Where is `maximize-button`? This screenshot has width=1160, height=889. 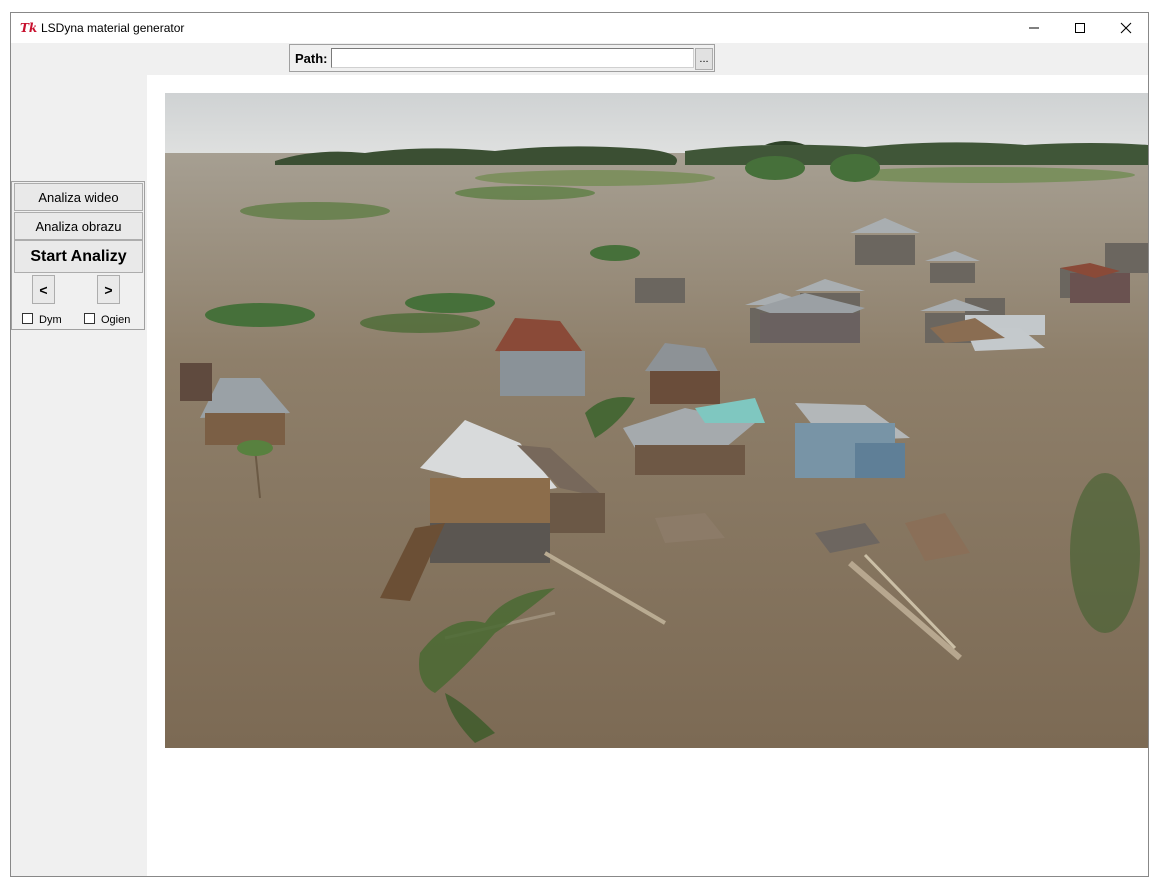 maximize-button is located at coordinates (1080, 28).